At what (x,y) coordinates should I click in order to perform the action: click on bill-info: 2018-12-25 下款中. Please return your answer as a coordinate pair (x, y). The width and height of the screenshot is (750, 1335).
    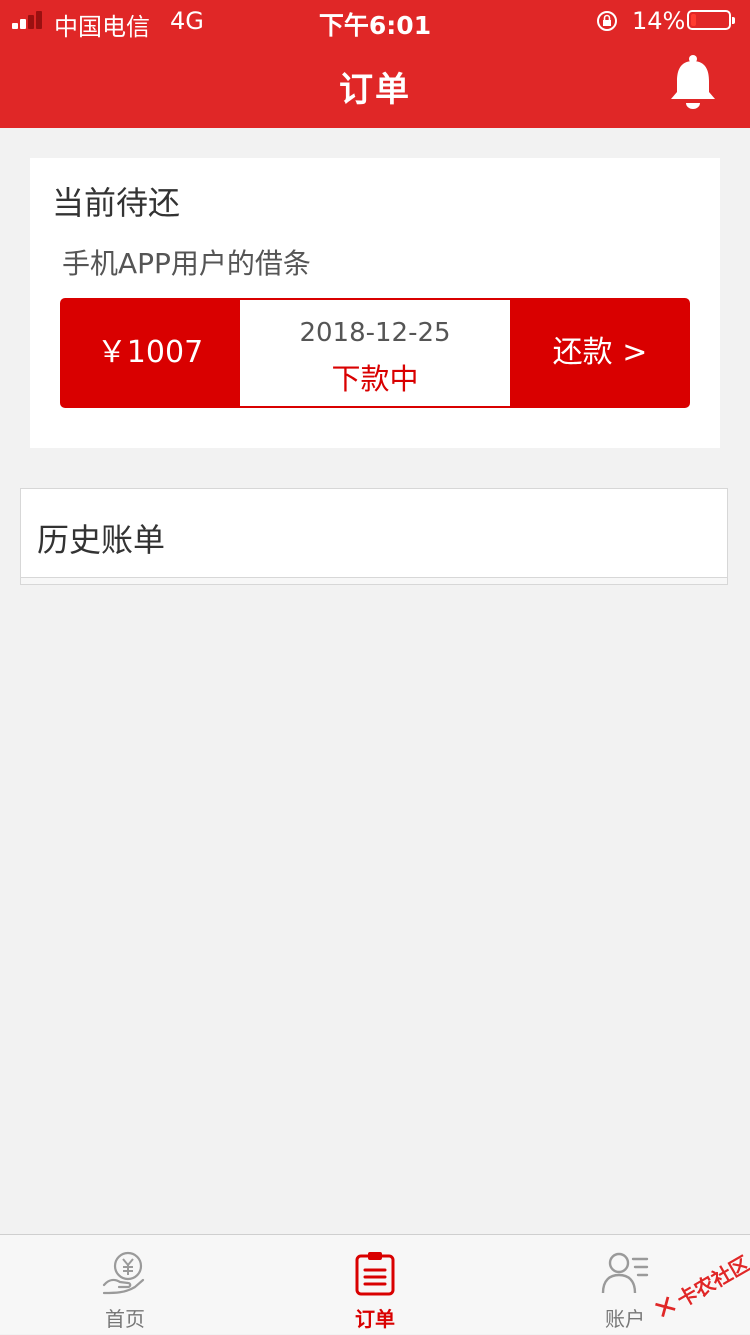
    Looking at the image, I should click on (375, 353).